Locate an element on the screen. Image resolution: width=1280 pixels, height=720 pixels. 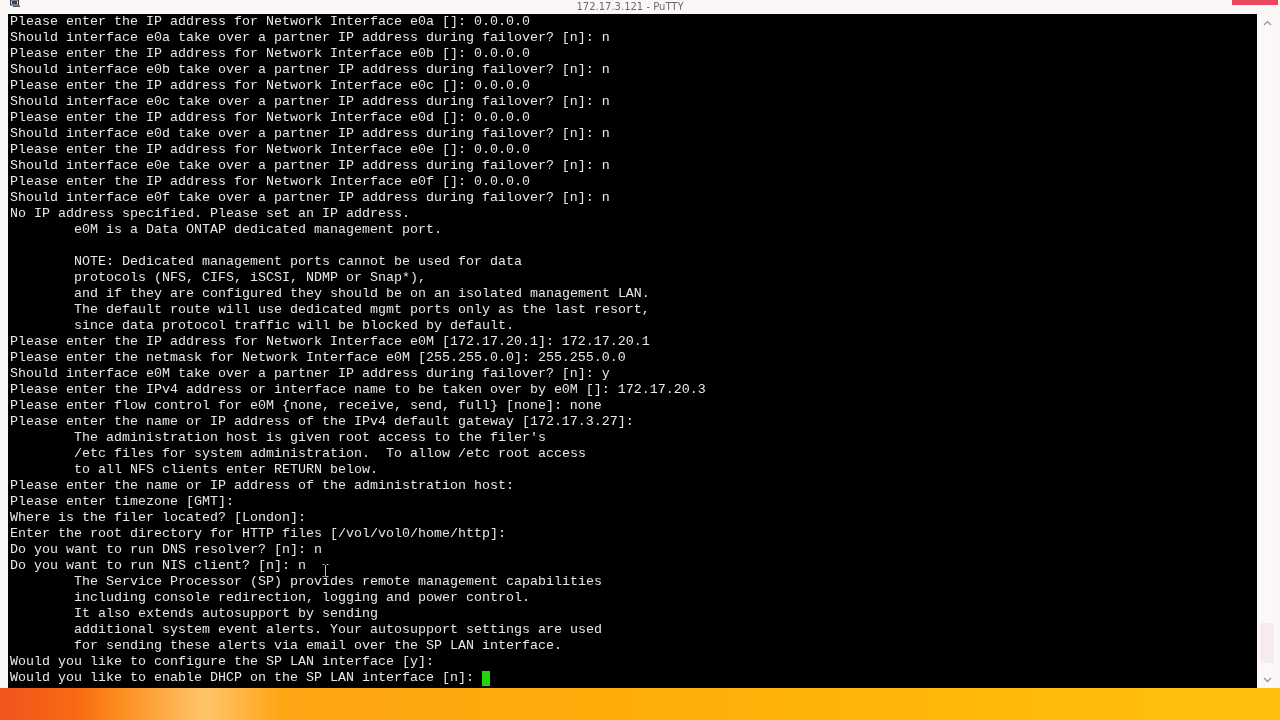
terminal-line: Please enter the IP address for Network Interface e0d []: 0.0.0.0 is located at coordinates (270, 118).